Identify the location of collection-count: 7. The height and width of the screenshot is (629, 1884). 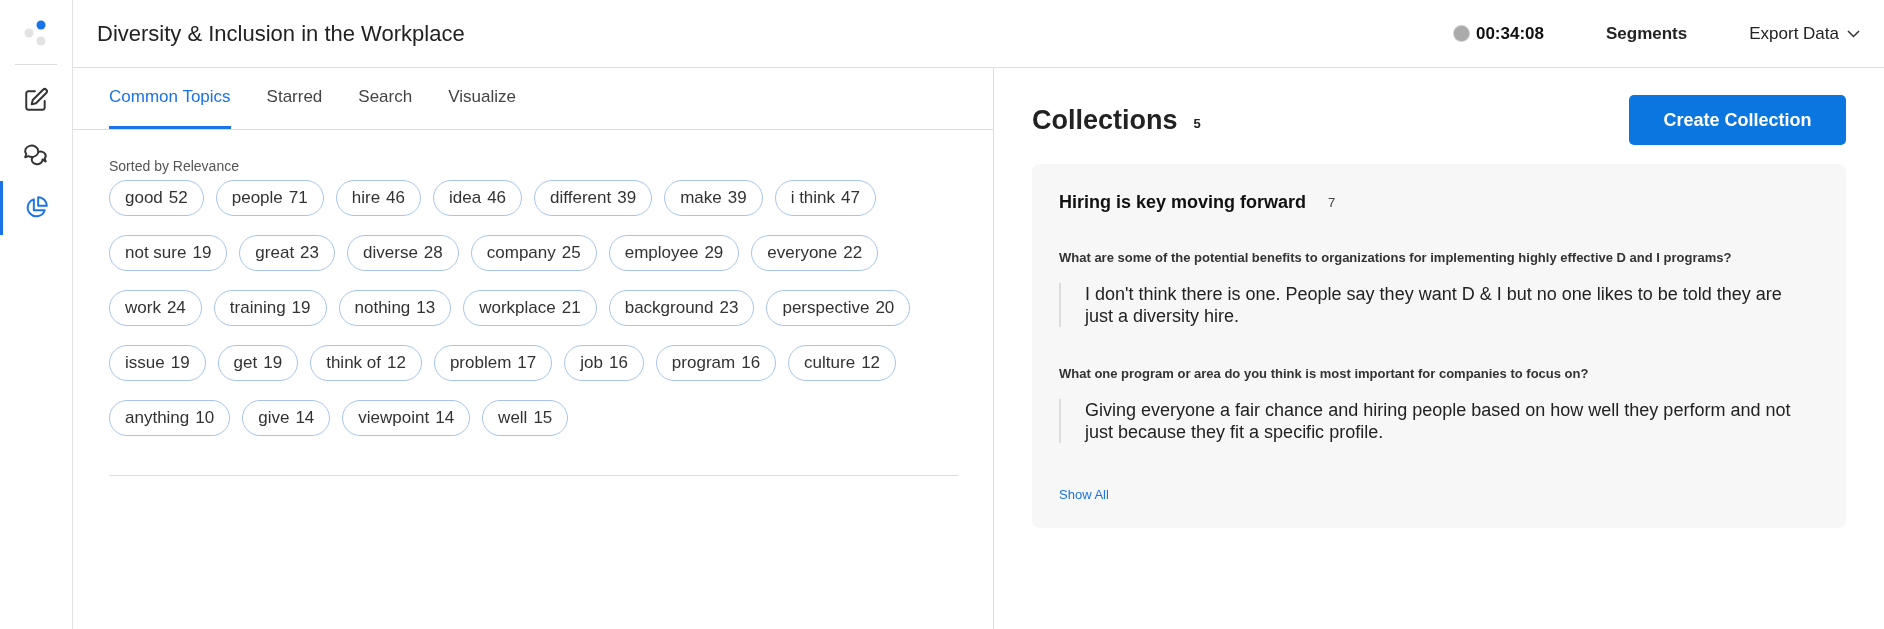
(1332, 202).